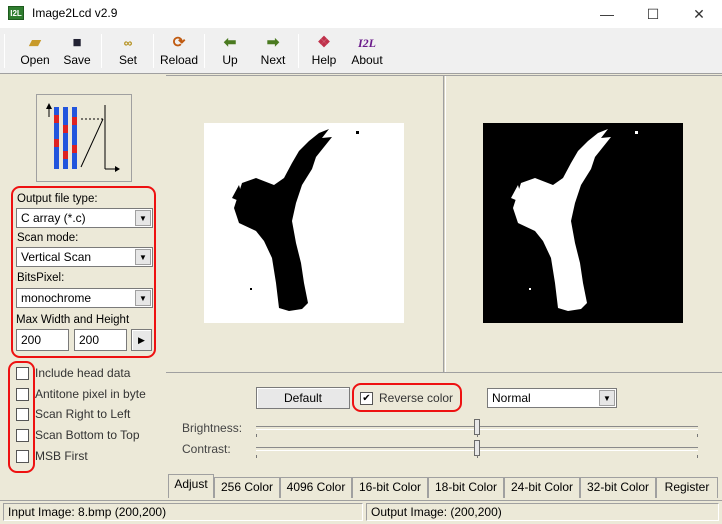 The height and width of the screenshot is (524, 722). Describe the element at coordinates (653, 14) in the screenshot. I see `maximize-button: ☐` at that location.